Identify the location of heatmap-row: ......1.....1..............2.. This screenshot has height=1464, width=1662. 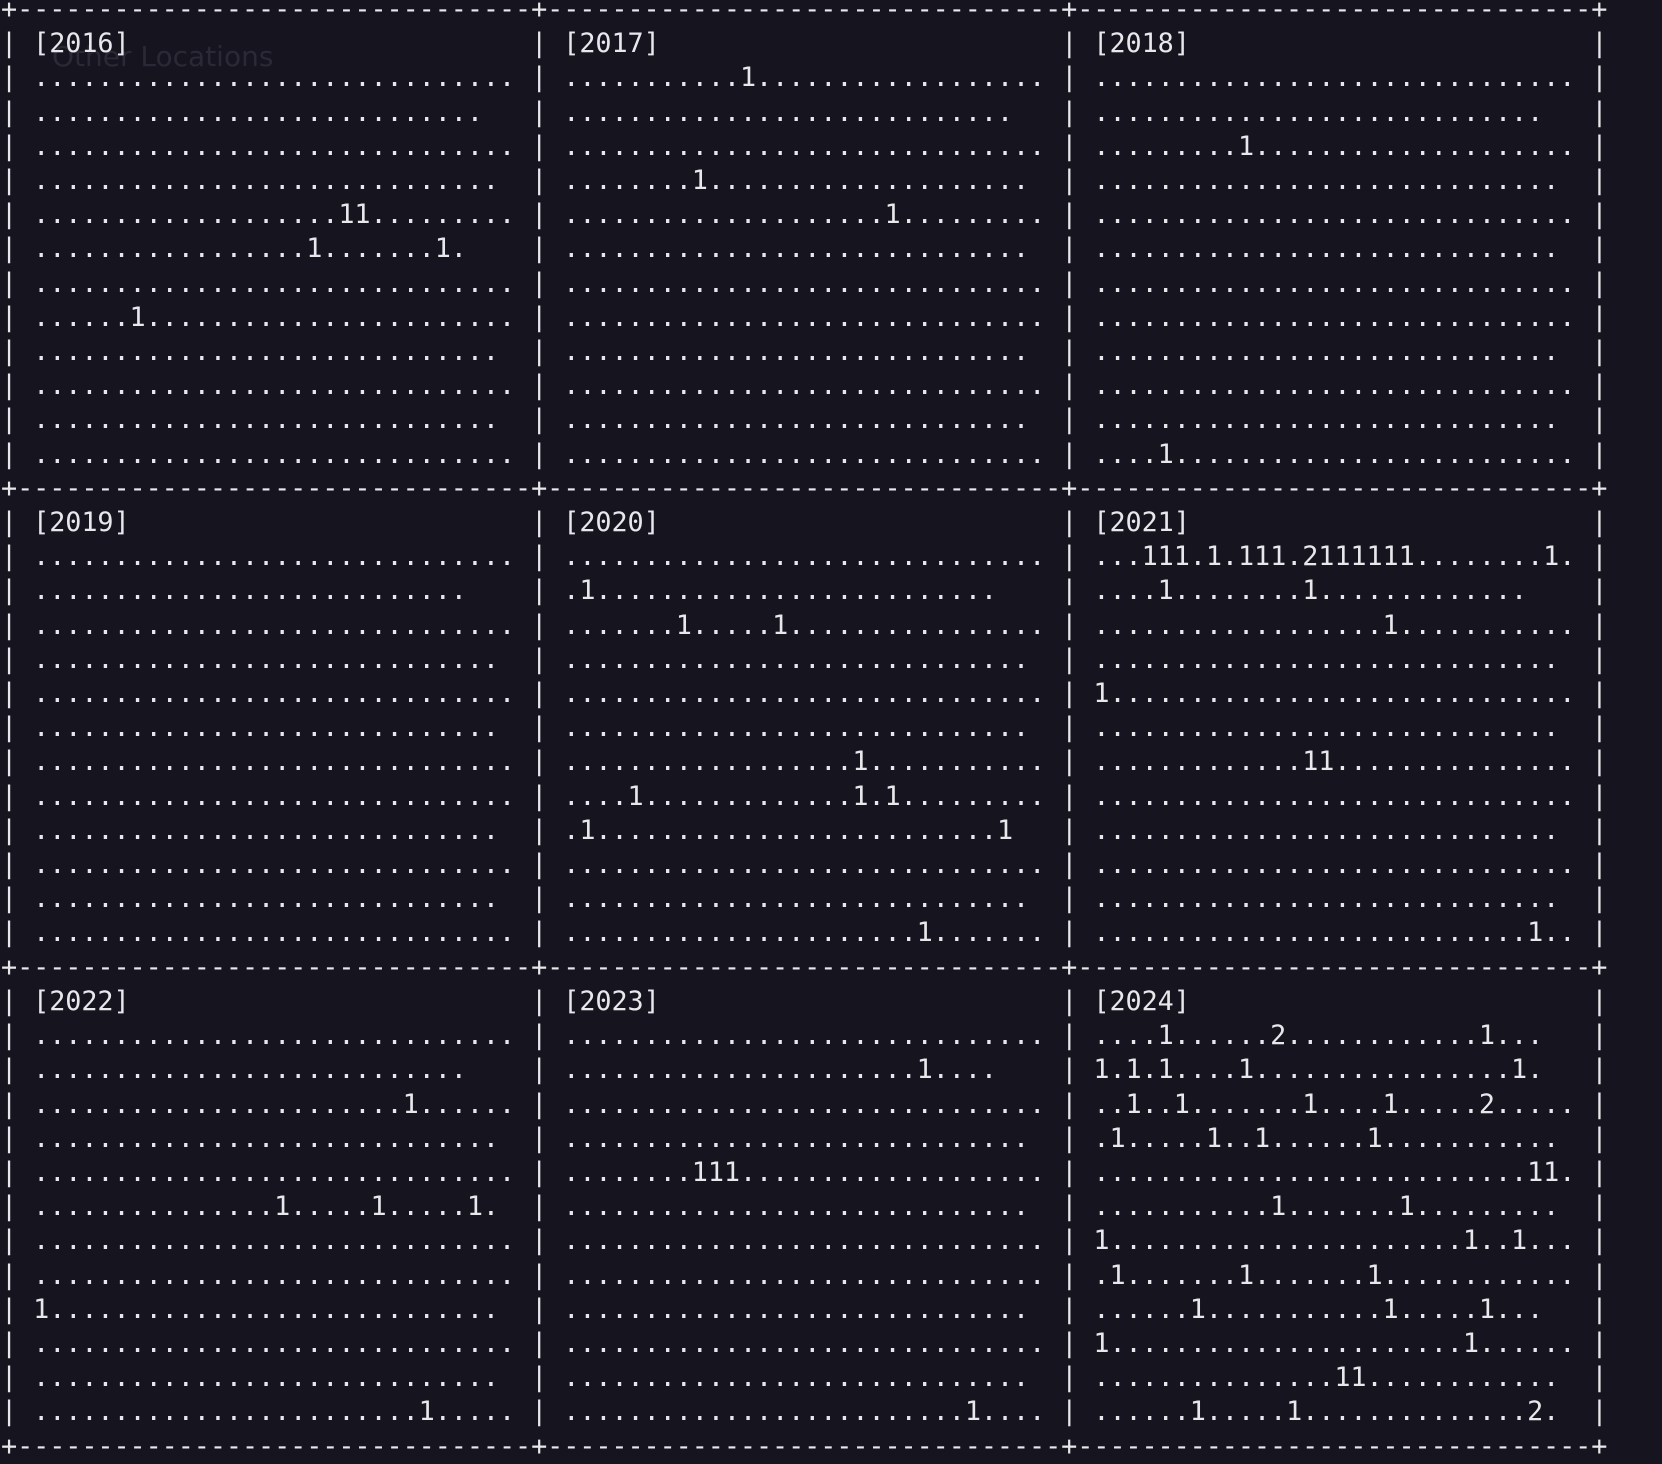
(1334, 1412).